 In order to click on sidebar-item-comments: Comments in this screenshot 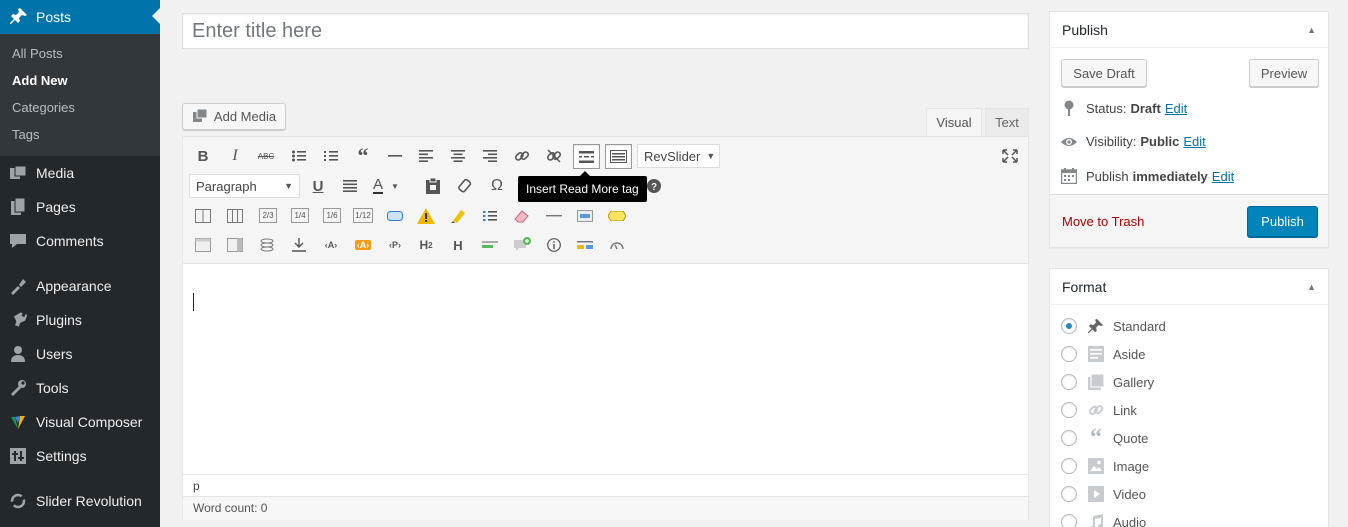, I will do `click(80, 241)`.